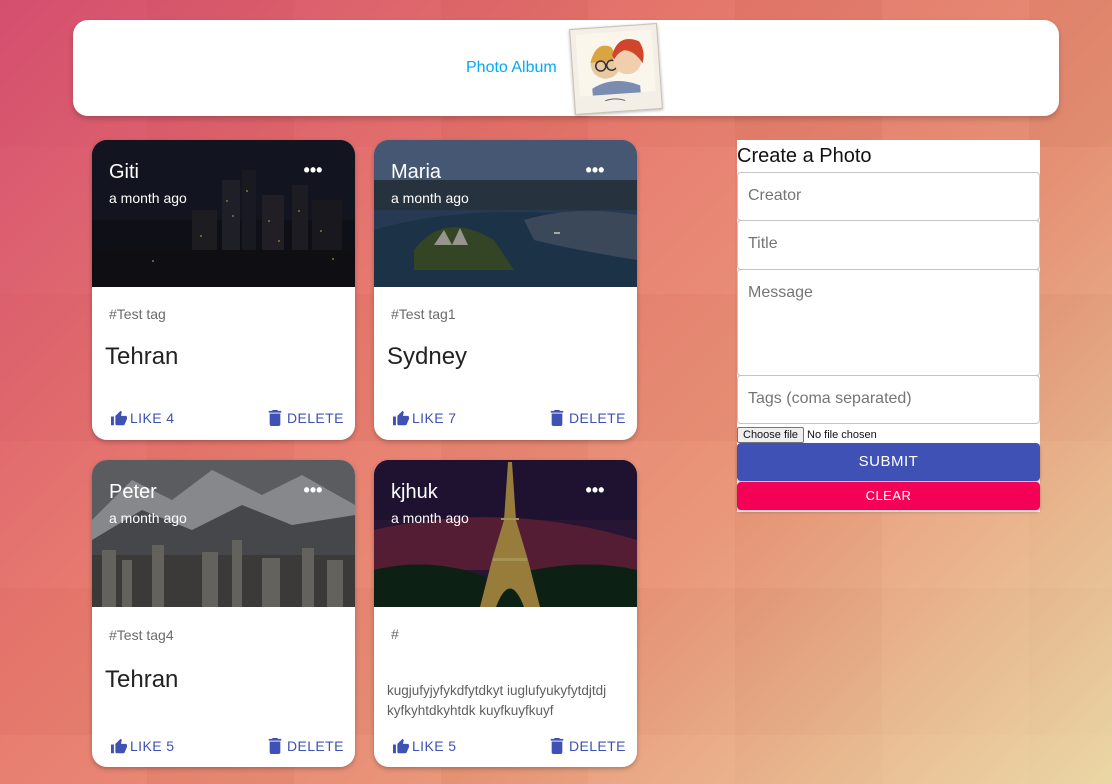  I want to click on post-tags: #Test tag, so click(137, 314).